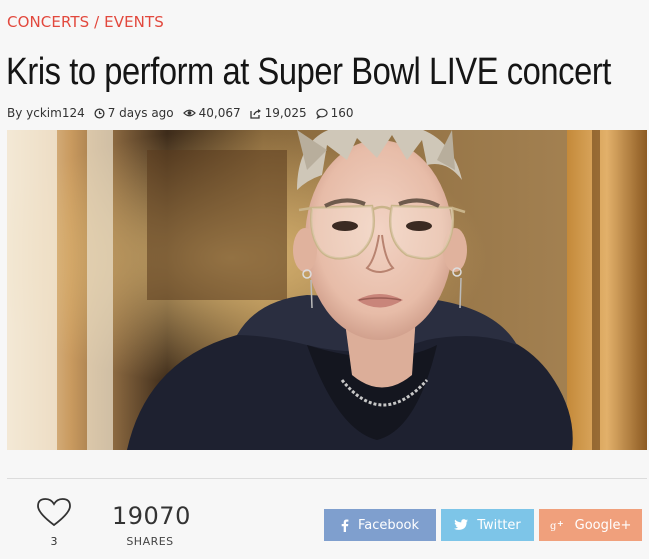  I want to click on comments-count: 160, so click(342, 113).